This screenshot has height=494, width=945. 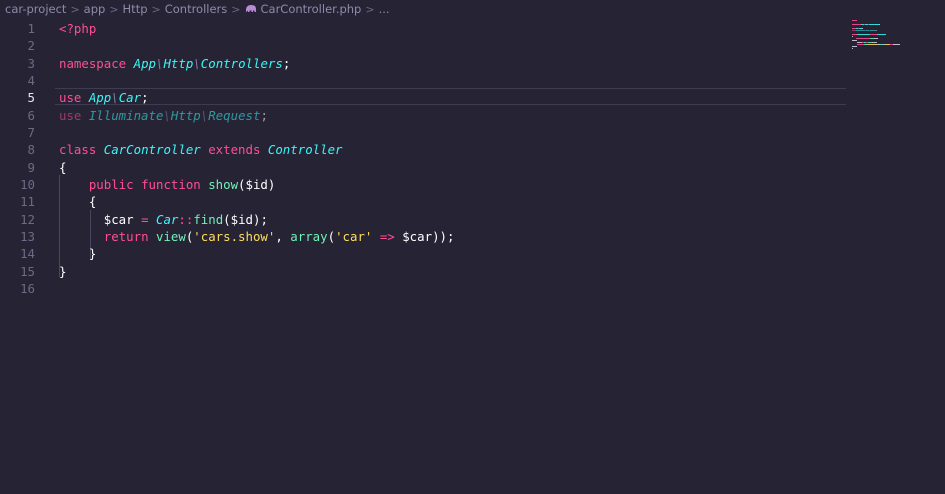 What do you see at coordinates (309, 236) in the screenshot?
I see `code-token: array` at bounding box center [309, 236].